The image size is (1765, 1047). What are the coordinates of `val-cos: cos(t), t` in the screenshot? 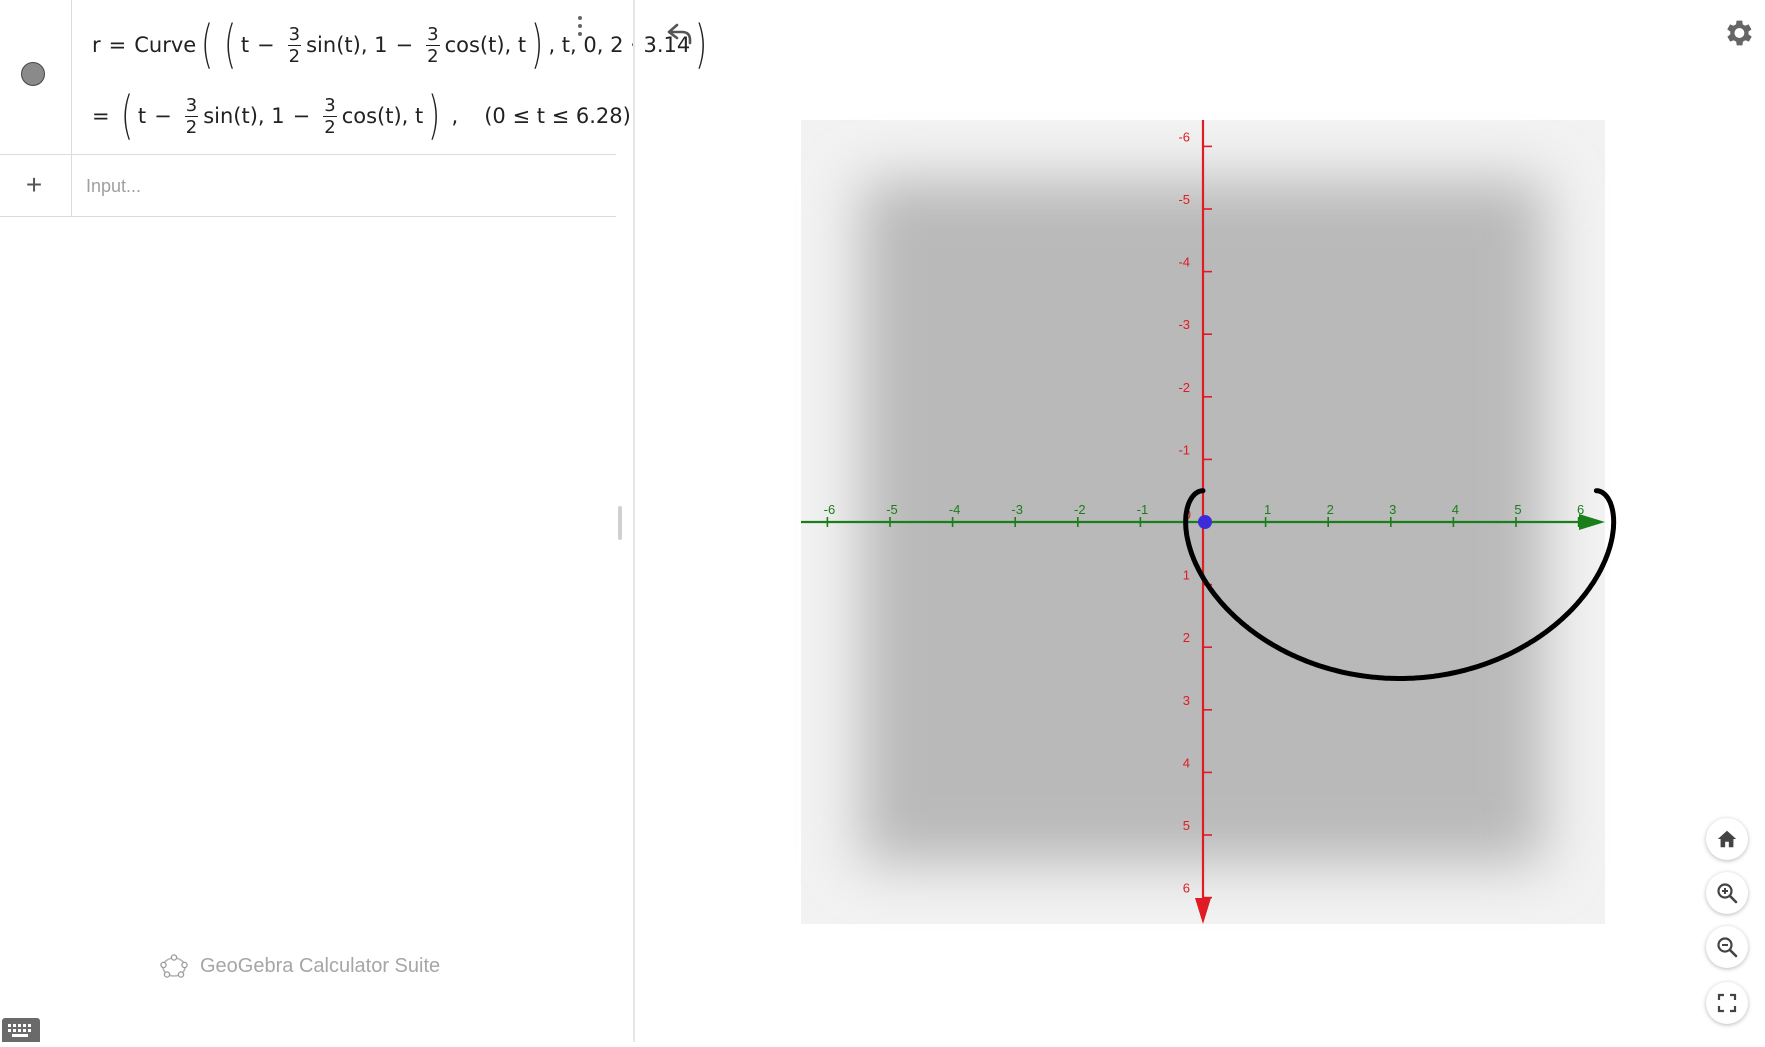 It's located at (382, 116).